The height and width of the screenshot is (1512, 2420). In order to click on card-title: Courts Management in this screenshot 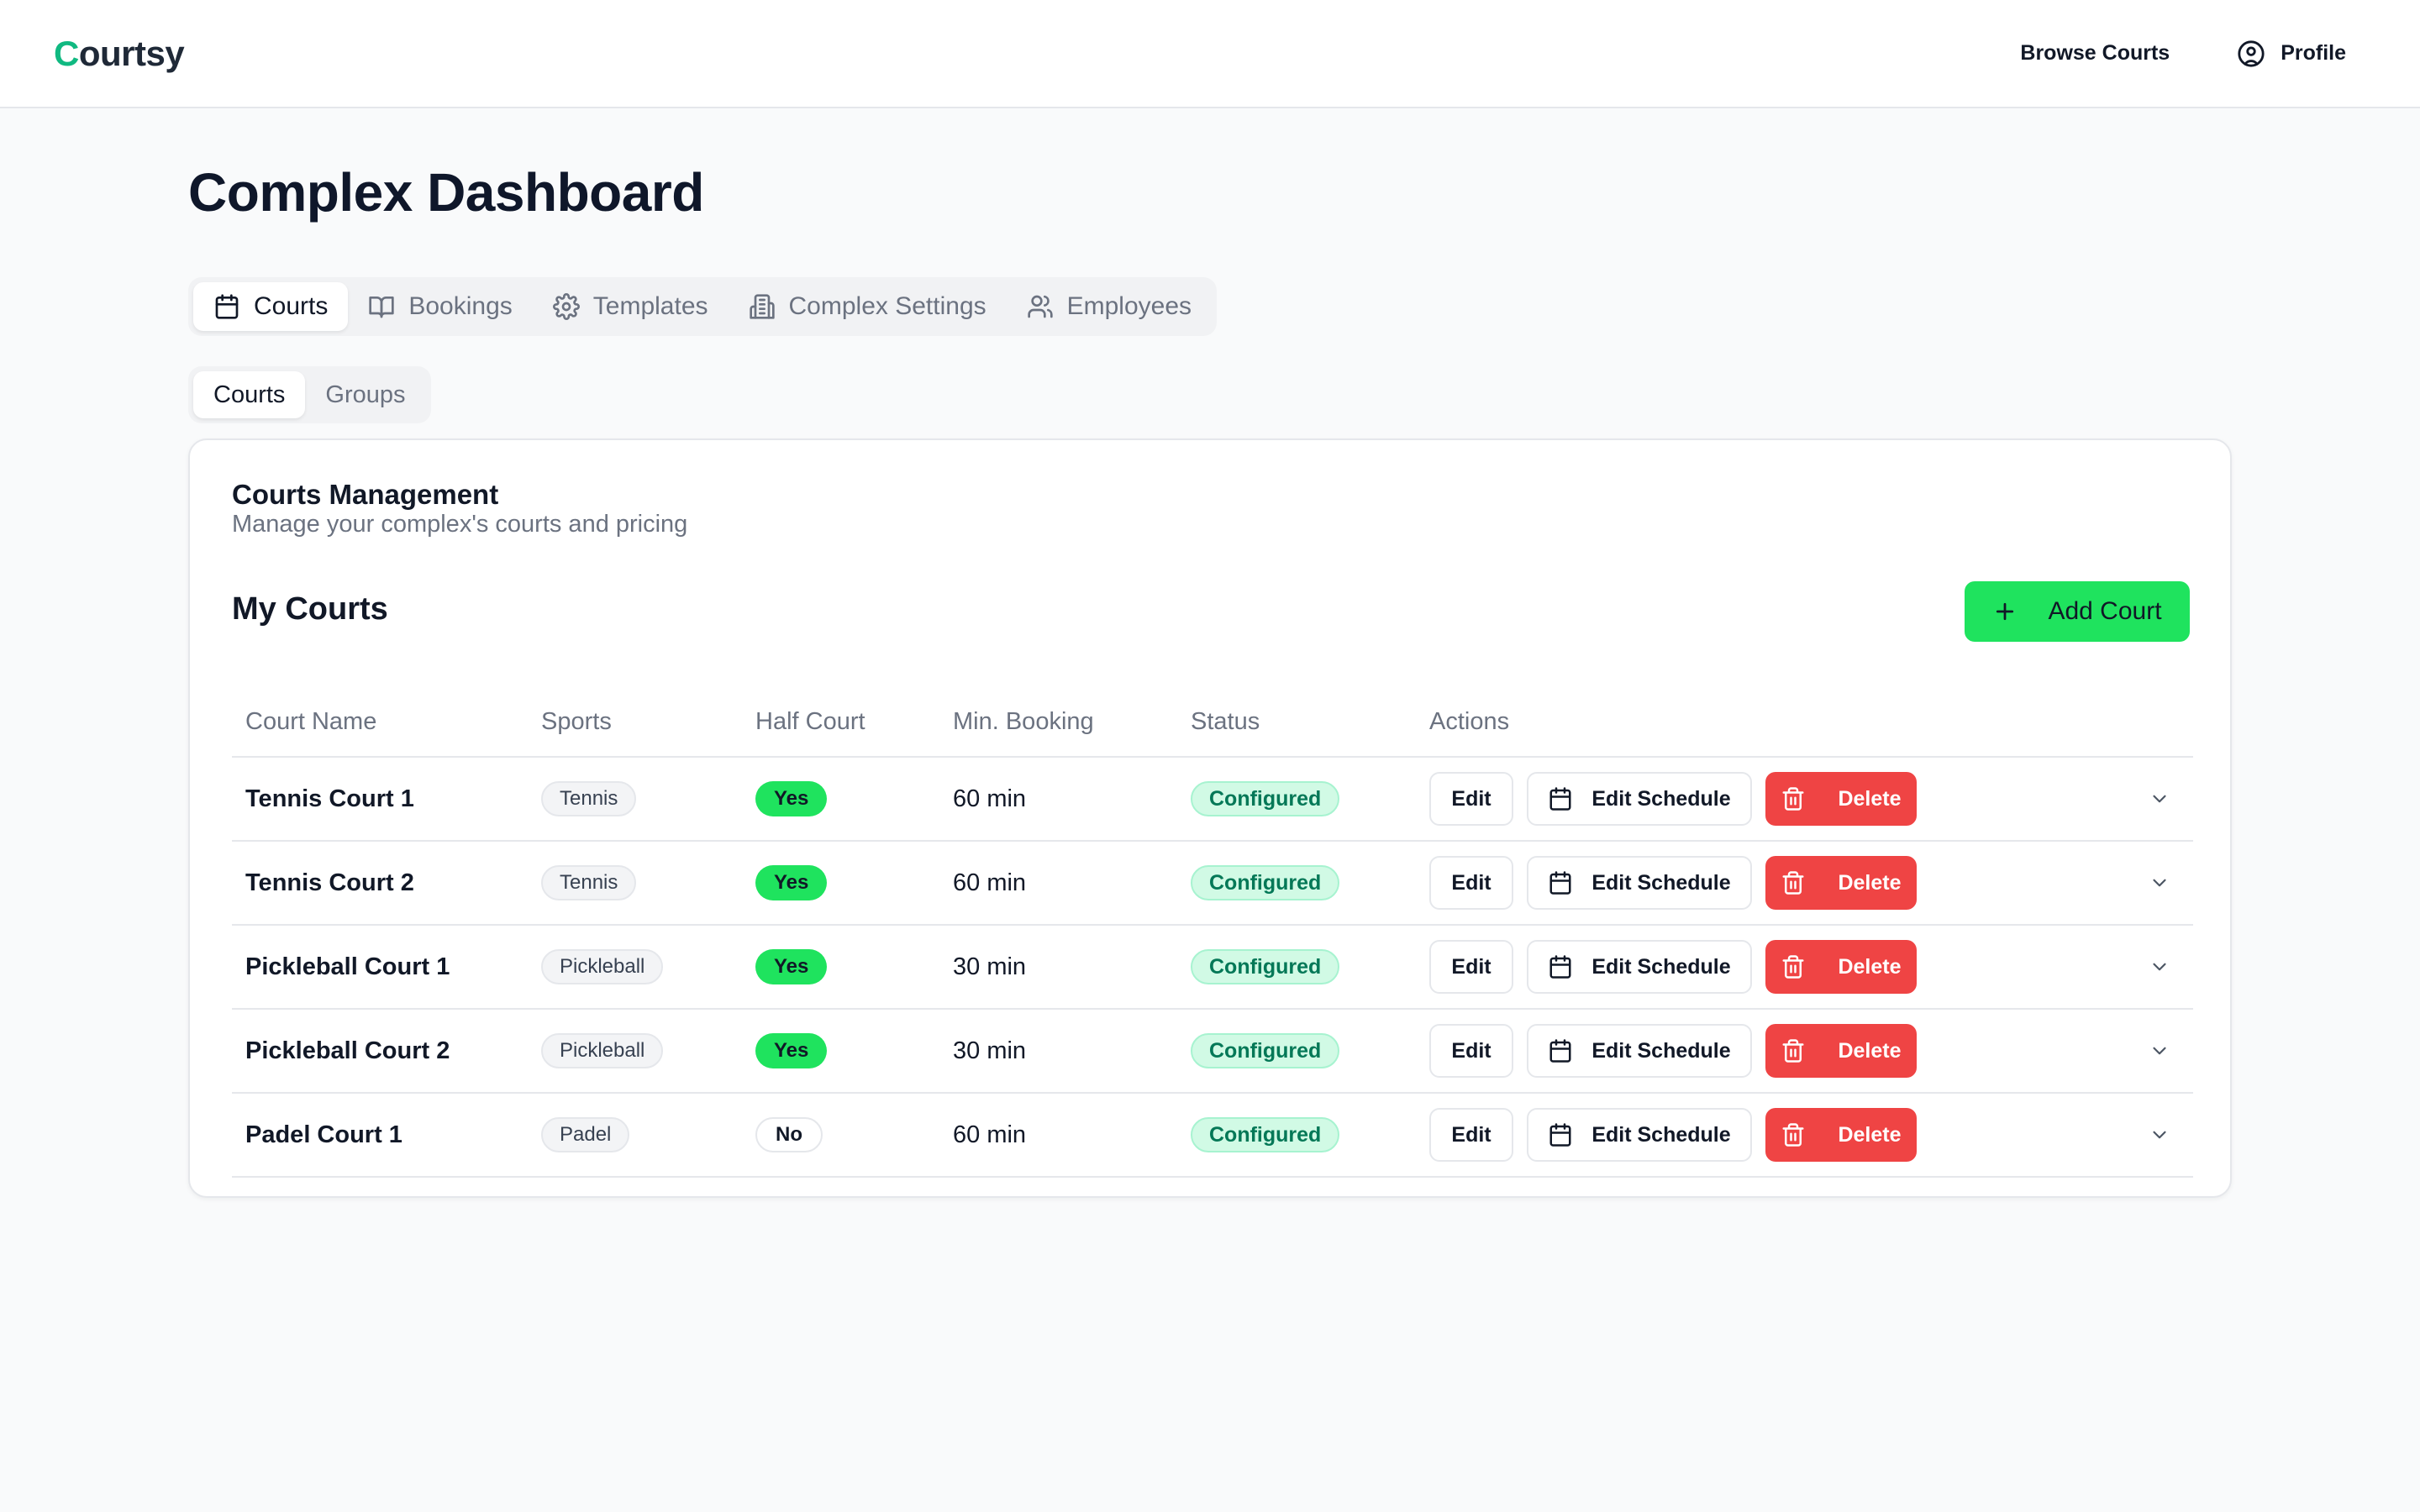, I will do `click(366, 494)`.